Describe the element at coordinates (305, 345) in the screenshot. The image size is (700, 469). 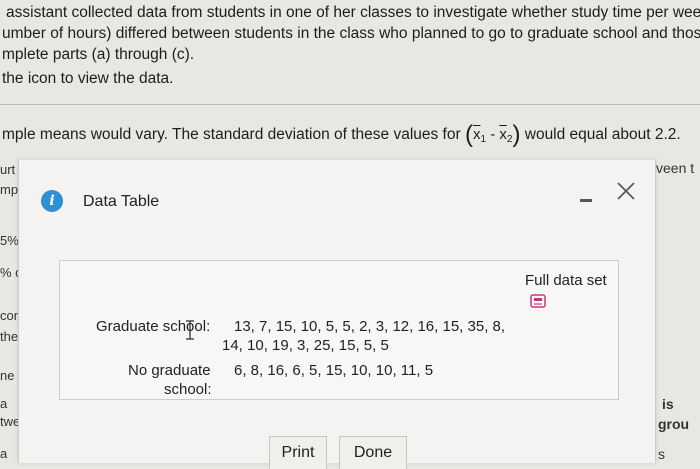
I see `graduate-school-values-line2: 14, 10, 19, 3, 25, 15, 5, 5` at that location.